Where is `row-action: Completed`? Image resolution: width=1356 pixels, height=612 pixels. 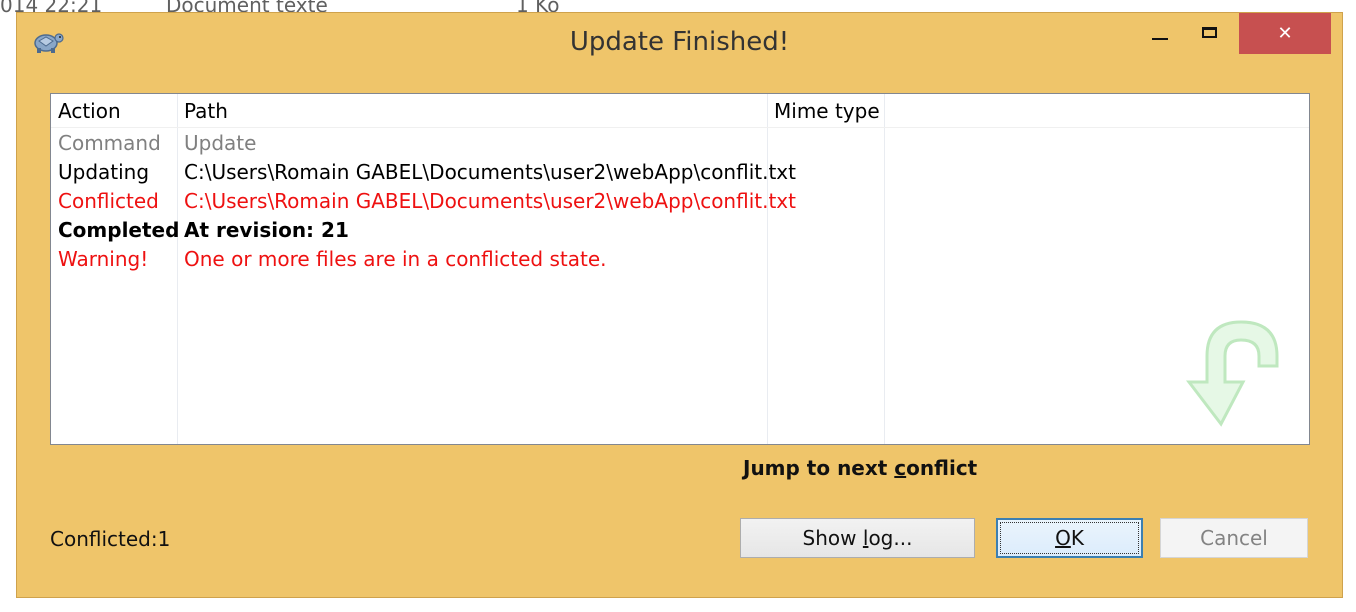
row-action: Completed is located at coordinates (119, 230).